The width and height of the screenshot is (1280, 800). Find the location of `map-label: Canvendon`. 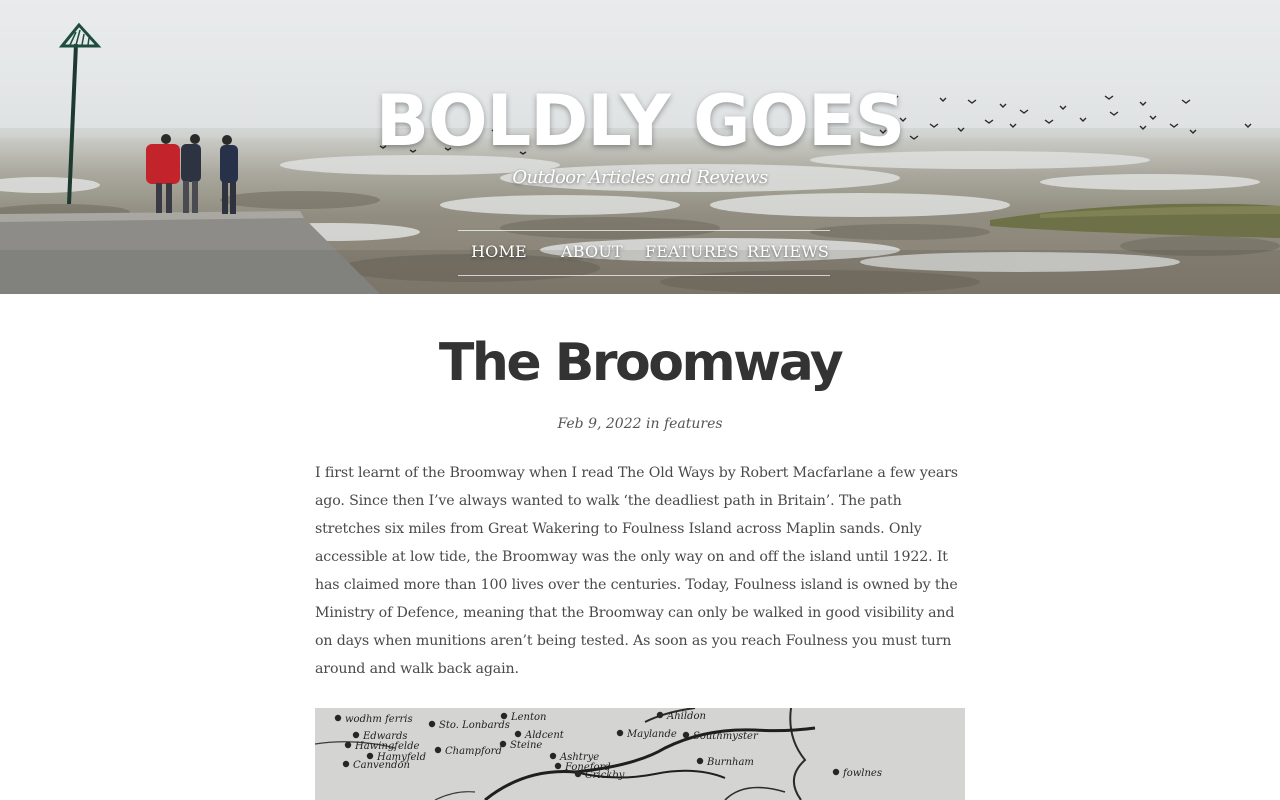

map-label: Canvendon is located at coordinates (381, 765).